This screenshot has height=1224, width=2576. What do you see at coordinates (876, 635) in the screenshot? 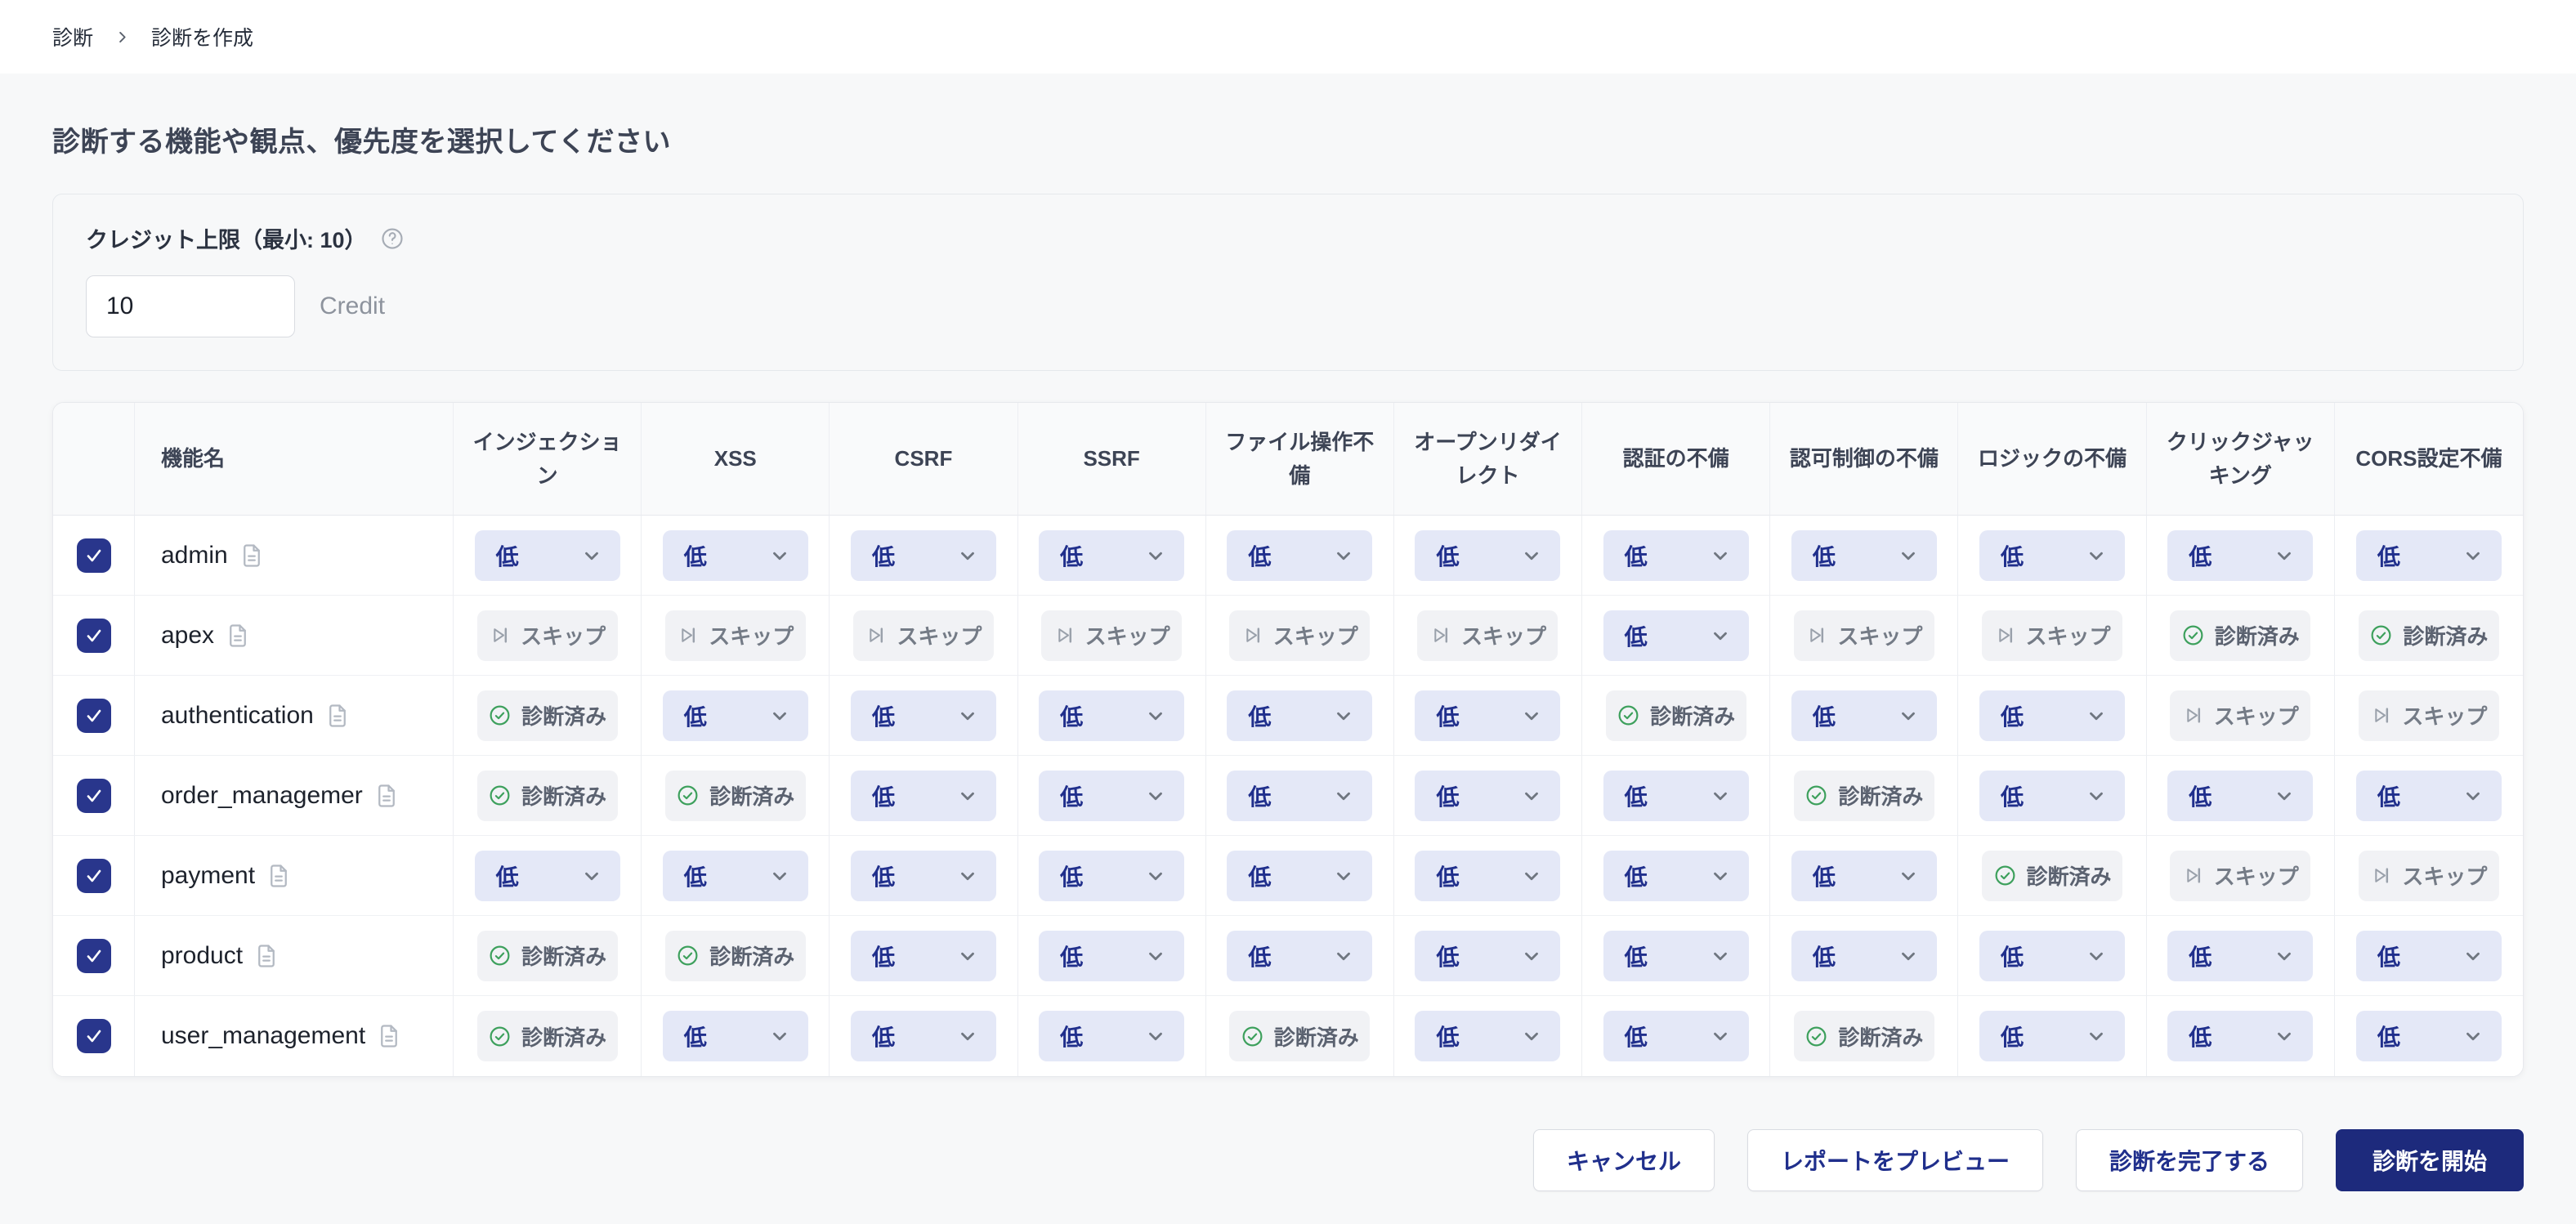
I see `skip-forward-icon` at bounding box center [876, 635].